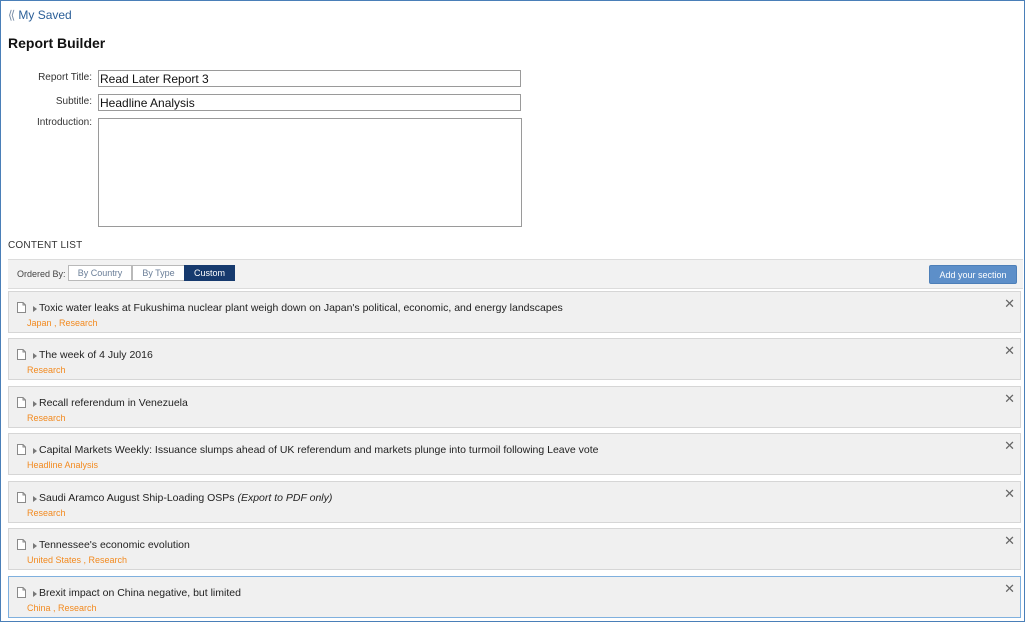  Describe the element at coordinates (63, 465) in the screenshot. I see `item-tags: Headline Analysis` at that location.